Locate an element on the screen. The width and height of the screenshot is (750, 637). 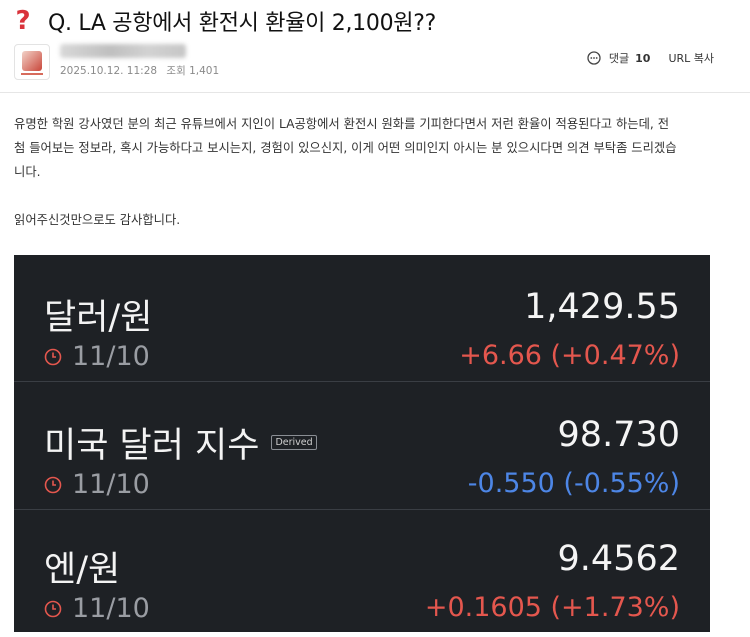
post-meta: 2025.10.12. 11:28 조회 1,401 댓글 10 URL 복사 is located at coordinates (375, 62).